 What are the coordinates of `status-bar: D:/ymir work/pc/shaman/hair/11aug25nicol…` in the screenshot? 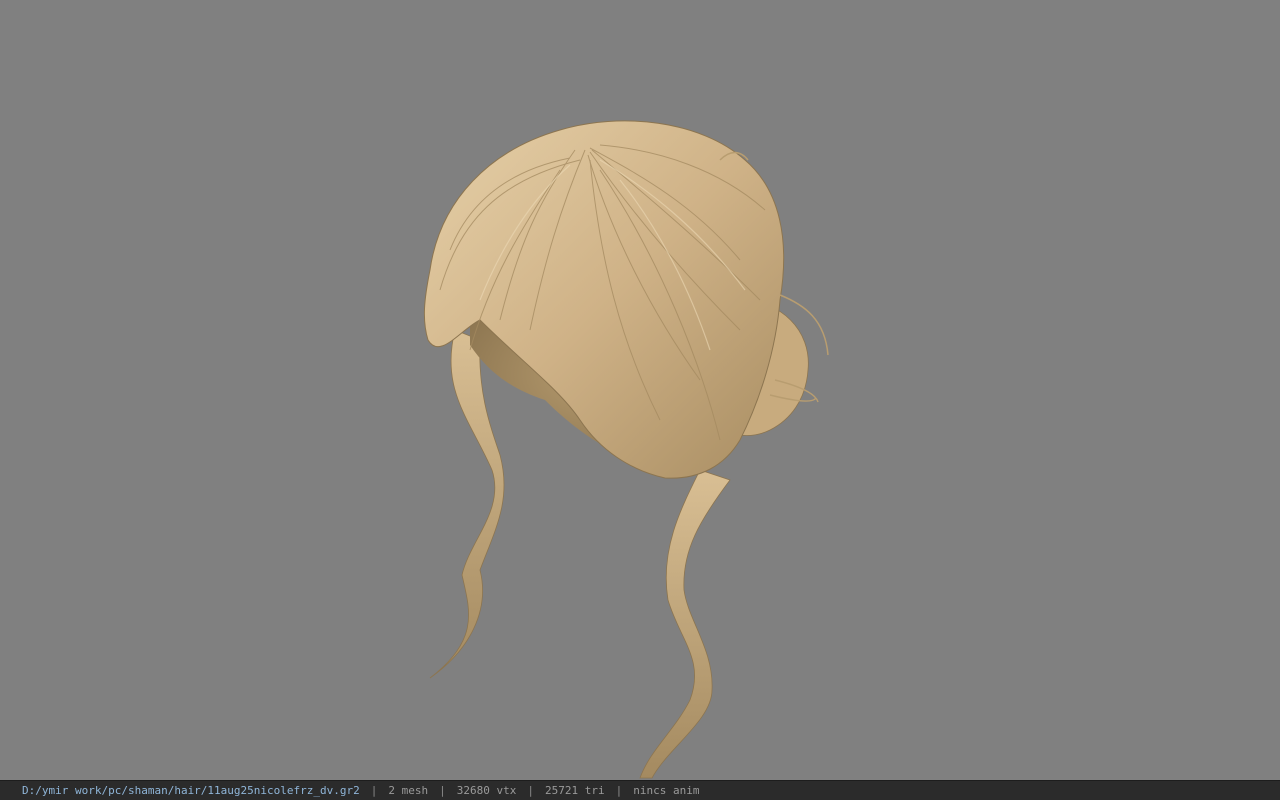 It's located at (640, 790).